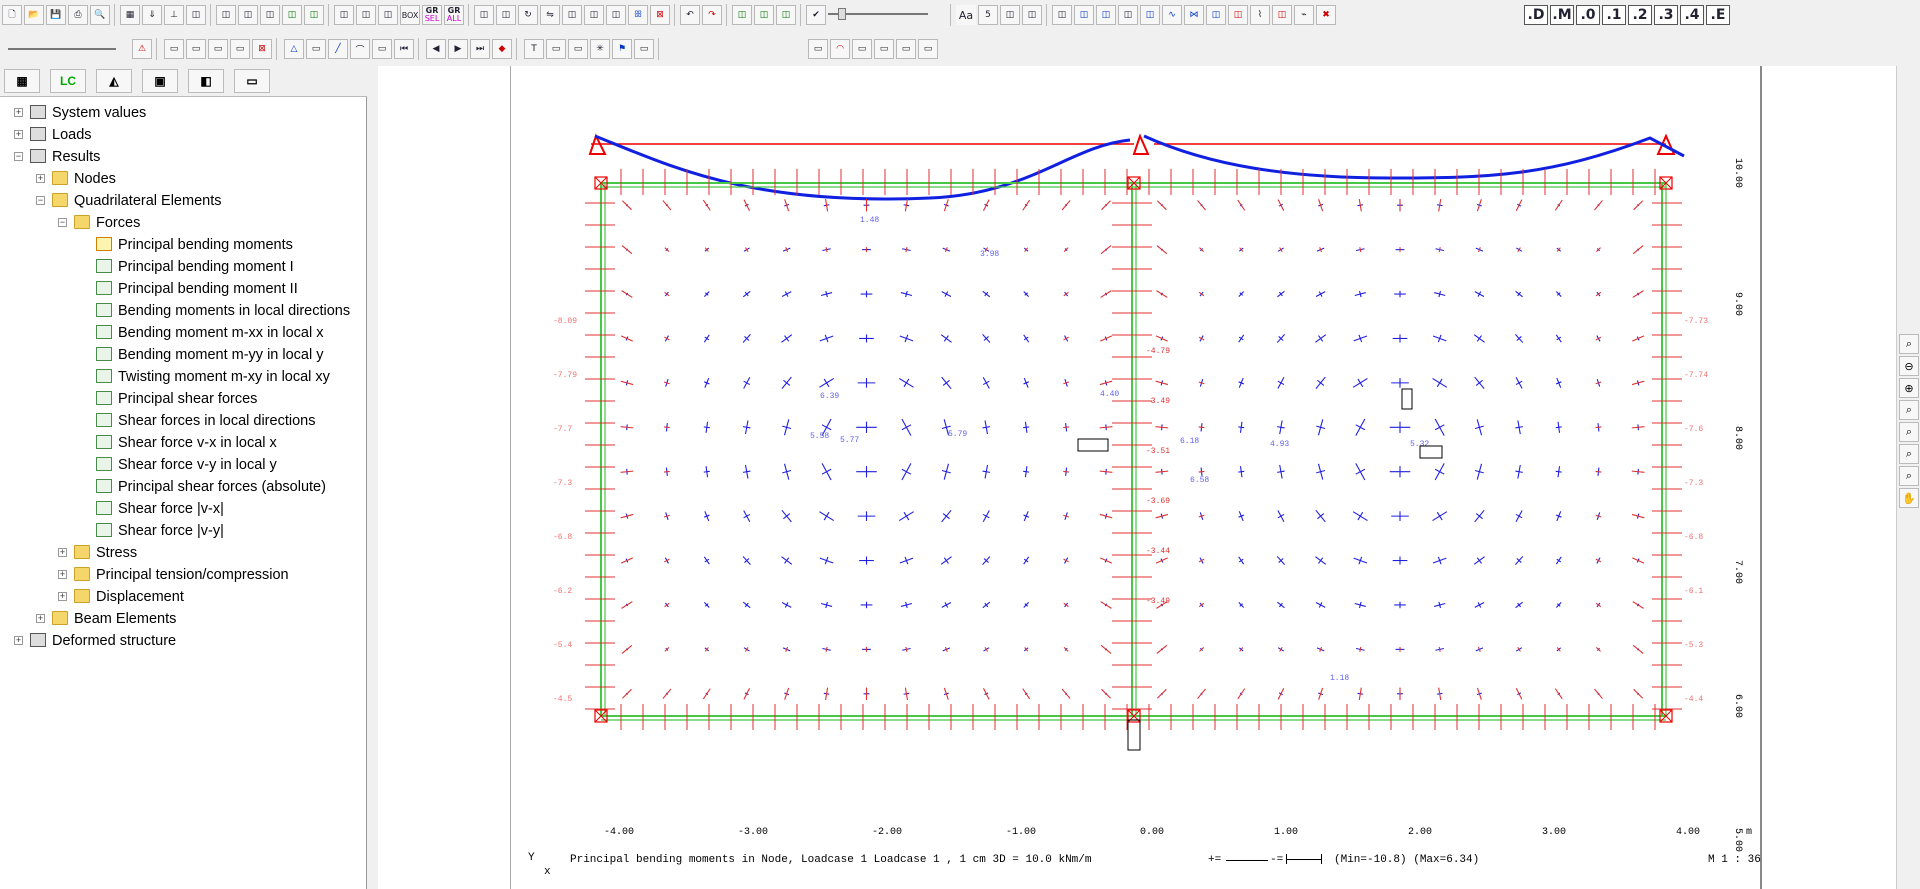  What do you see at coordinates (183, 179) in the screenshot?
I see `tree-item: + Nodes` at bounding box center [183, 179].